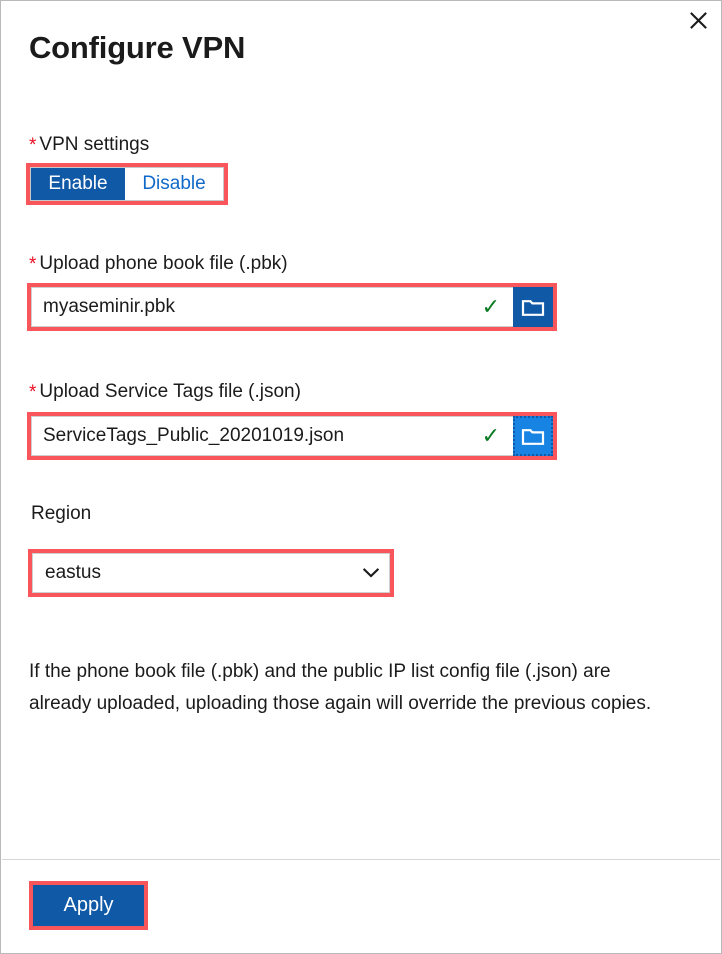 The image size is (722, 954). Describe the element at coordinates (78, 184) in the screenshot. I see `toggle-option-enable: Enable` at that location.